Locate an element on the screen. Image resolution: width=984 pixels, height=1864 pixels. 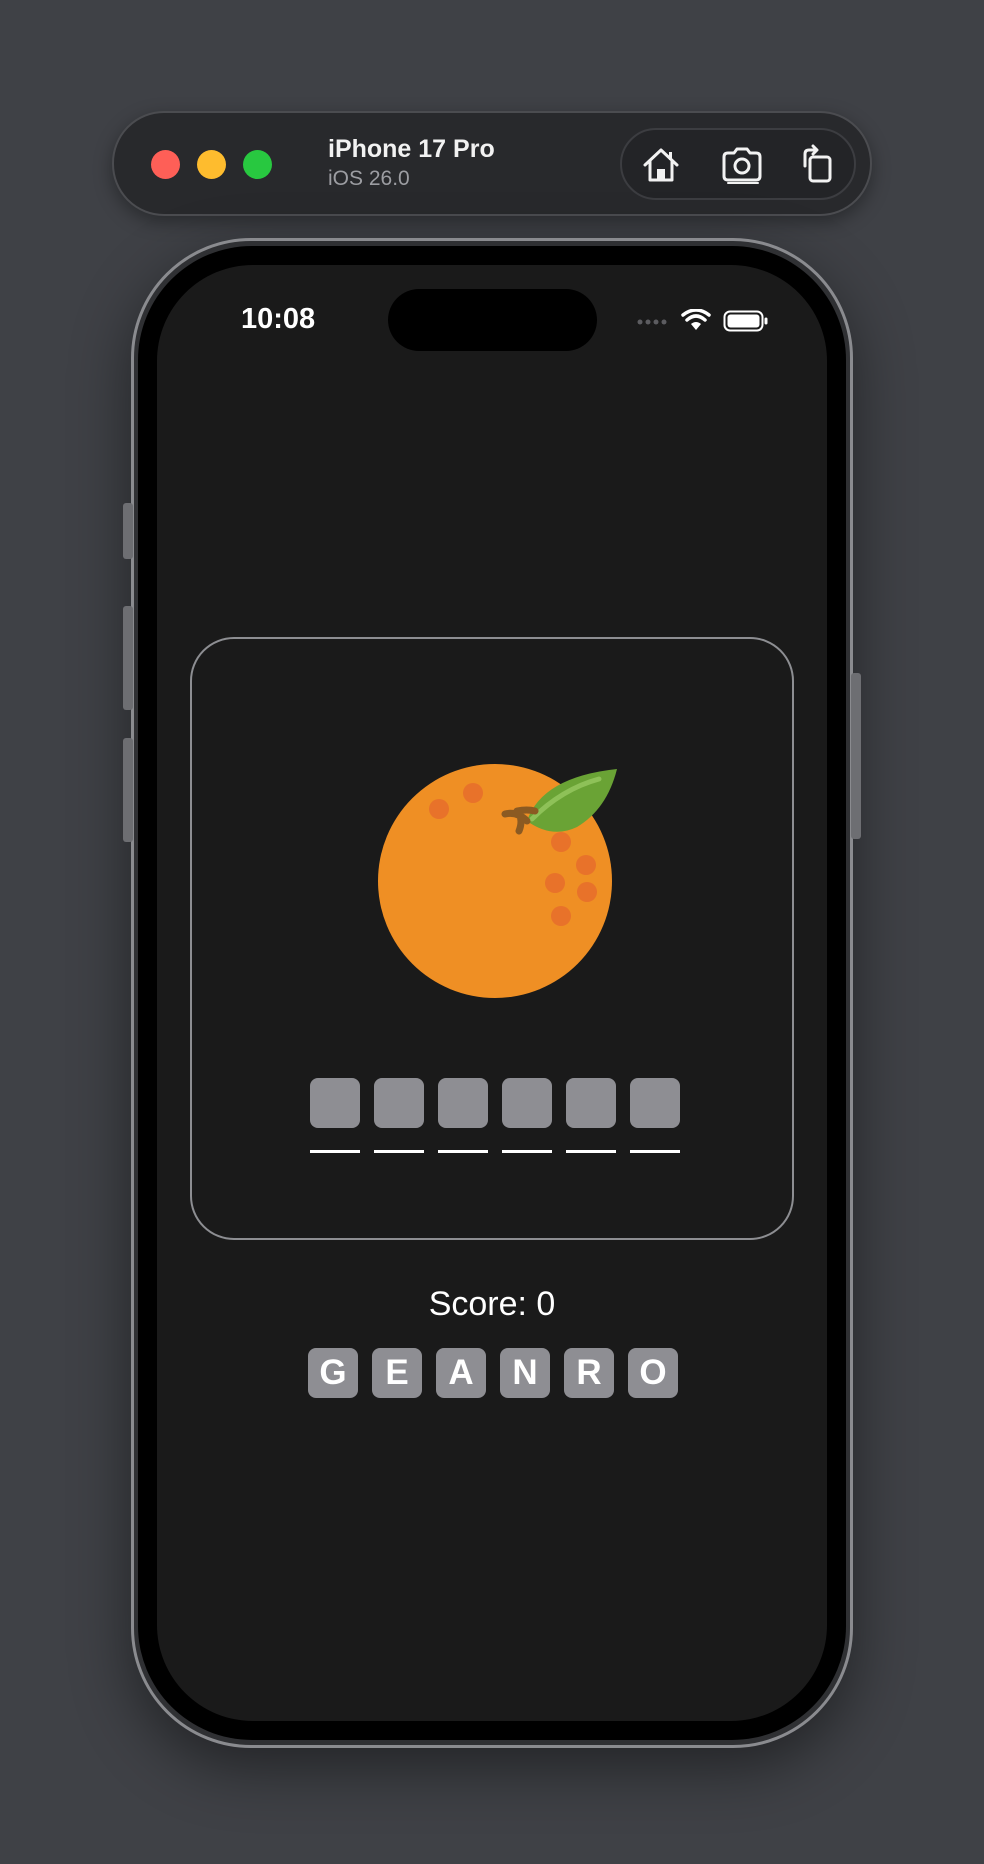
action-button is located at coordinates (128, 531).